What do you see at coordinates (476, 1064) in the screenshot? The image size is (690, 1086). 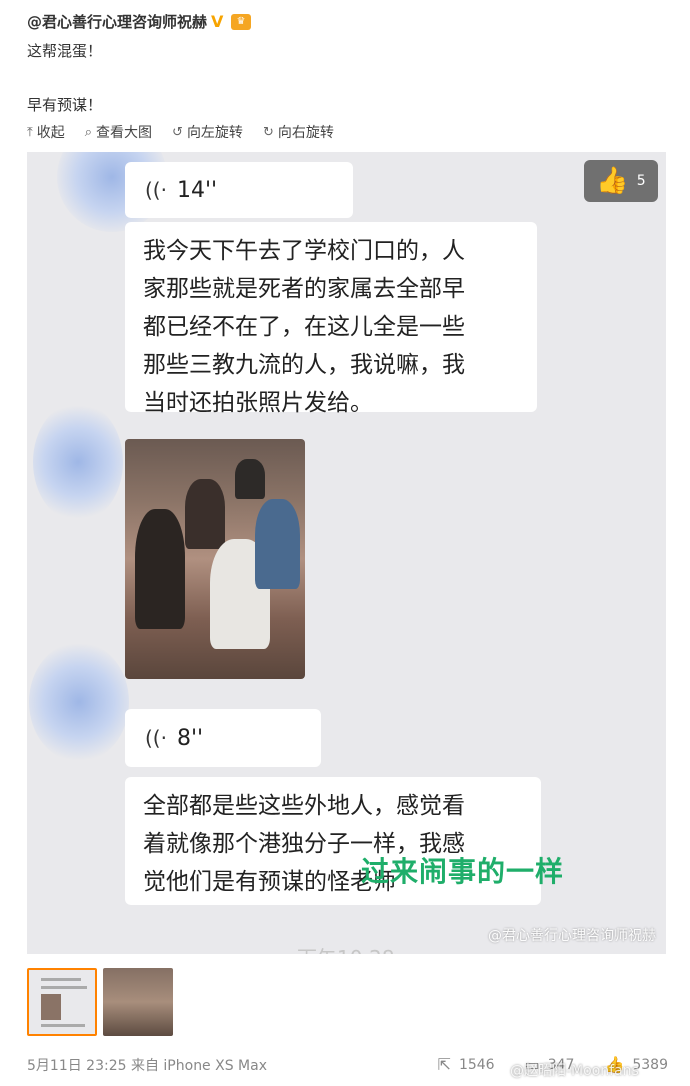 I see `repost-count: 1546` at bounding box center [476, 1064].